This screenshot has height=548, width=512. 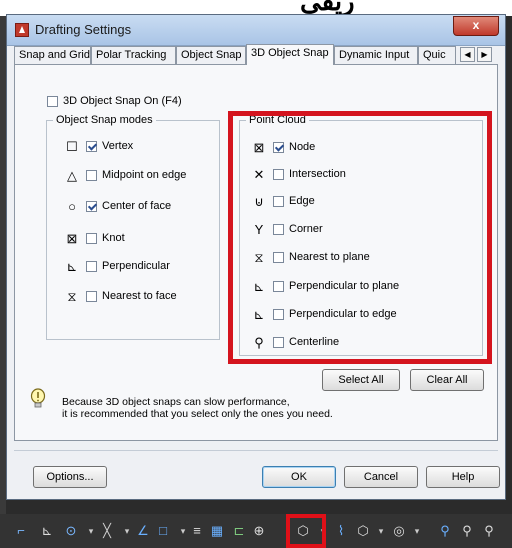 What do you see at coordinates (47, 531) in the screenshot?
I see `ortho-icon: ⊾` at bounding box center [47, 531].